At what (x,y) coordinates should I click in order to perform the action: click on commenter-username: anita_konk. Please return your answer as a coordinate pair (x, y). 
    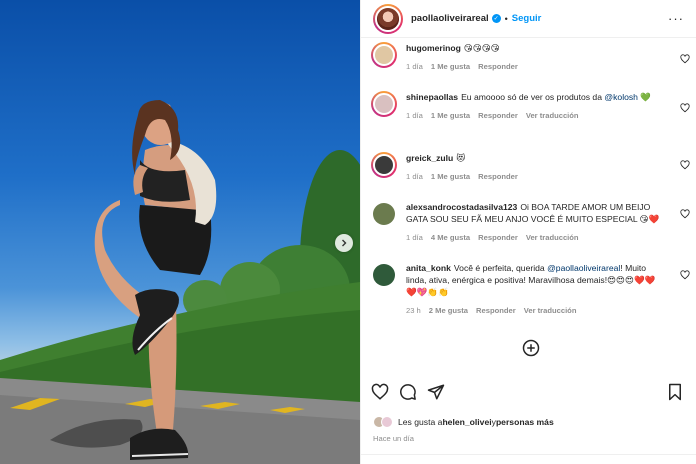
    Looking at the image, I should click on (428, 268).